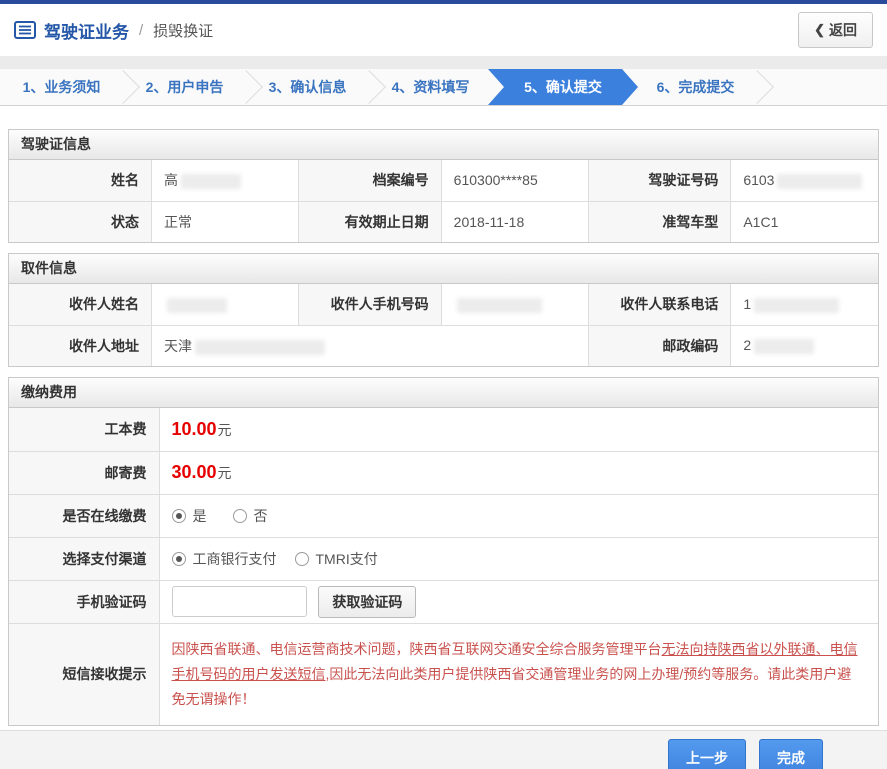  What do you see at coordinates (80, 180) in the screenshot?
I see `name-label: 姓名` at bounding box center [80, 180].